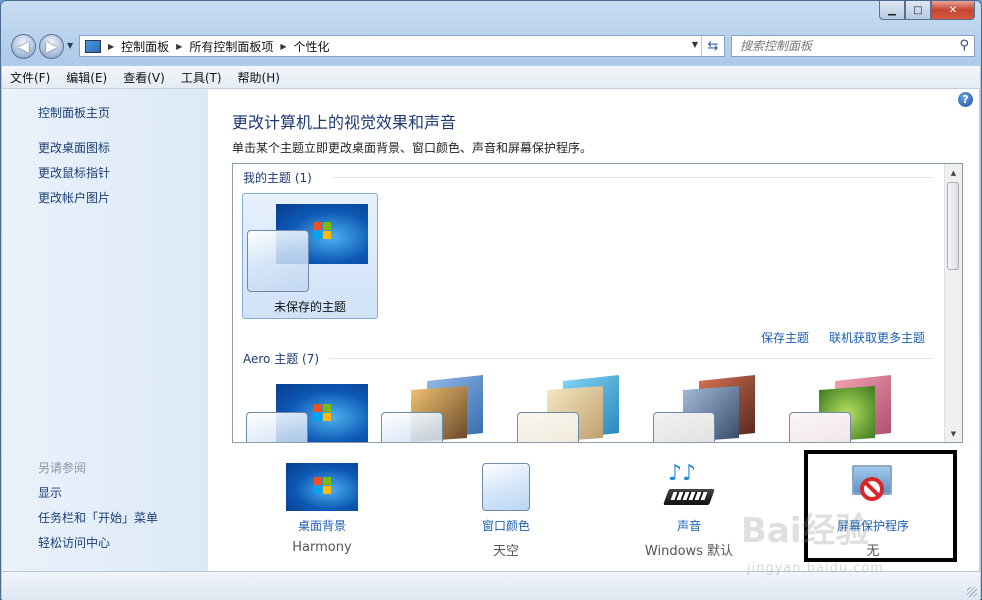  What do you see at coordinates (965, 99) in the screenshot?
I see `help-icon: ?` at bounding box center [965, 99].